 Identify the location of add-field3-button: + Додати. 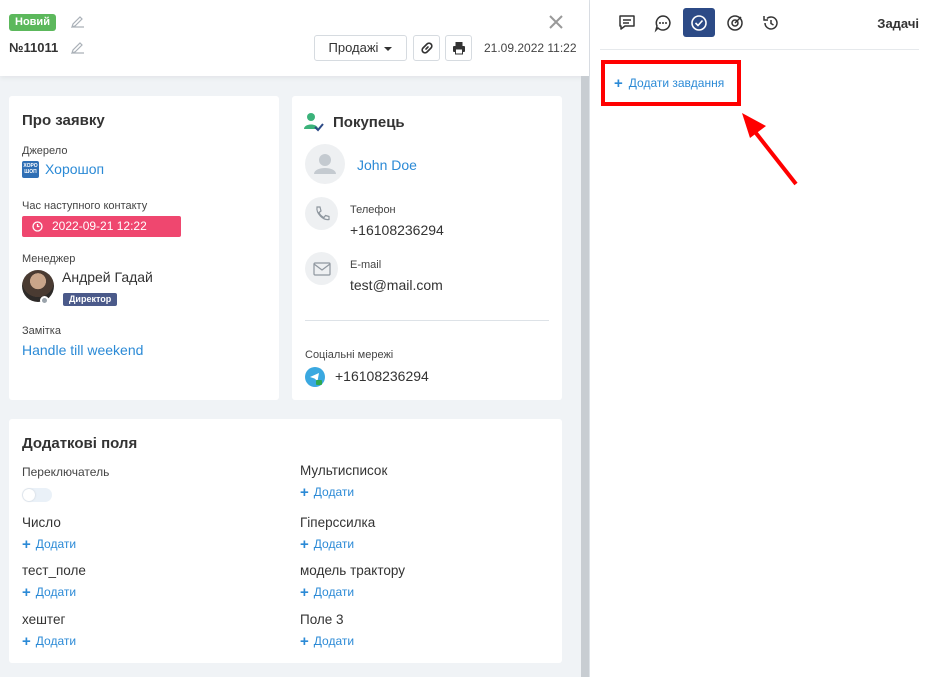
(327, 641).